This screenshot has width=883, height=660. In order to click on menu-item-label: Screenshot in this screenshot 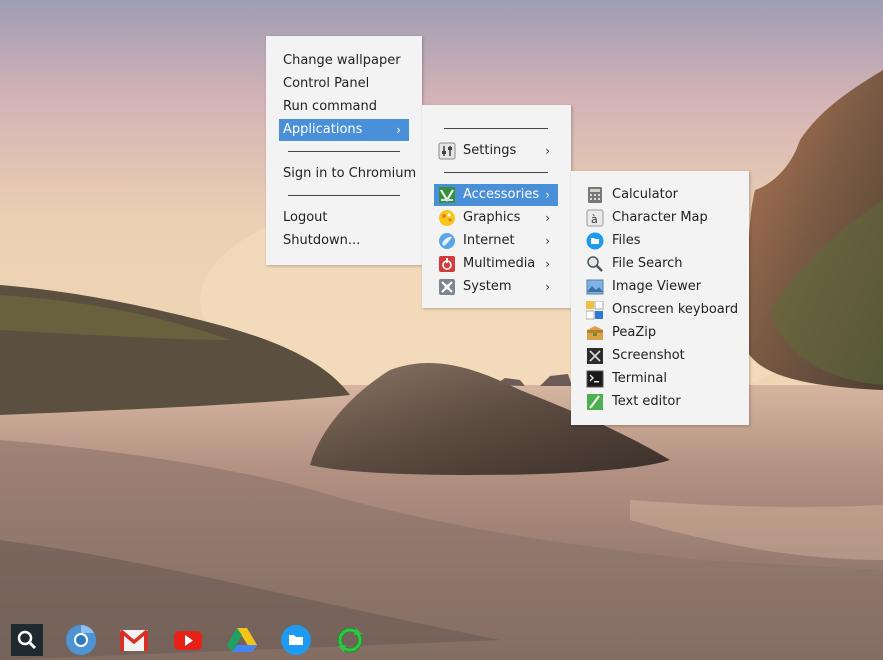, I will do `click(648, 355)`.